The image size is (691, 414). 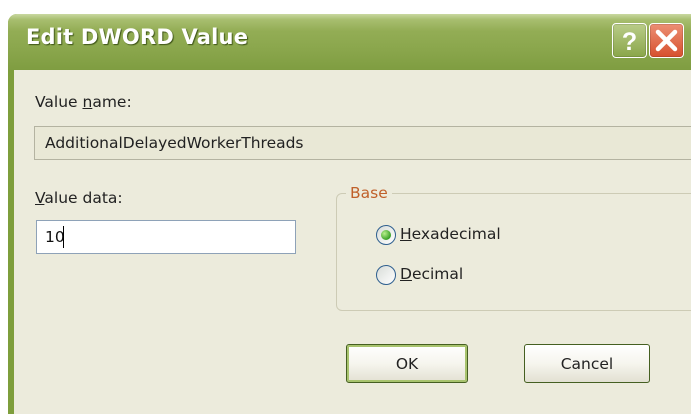 I want to click on value-name-text: AdditionalDelayedWorkerThreads, so click(x=174, y=143).